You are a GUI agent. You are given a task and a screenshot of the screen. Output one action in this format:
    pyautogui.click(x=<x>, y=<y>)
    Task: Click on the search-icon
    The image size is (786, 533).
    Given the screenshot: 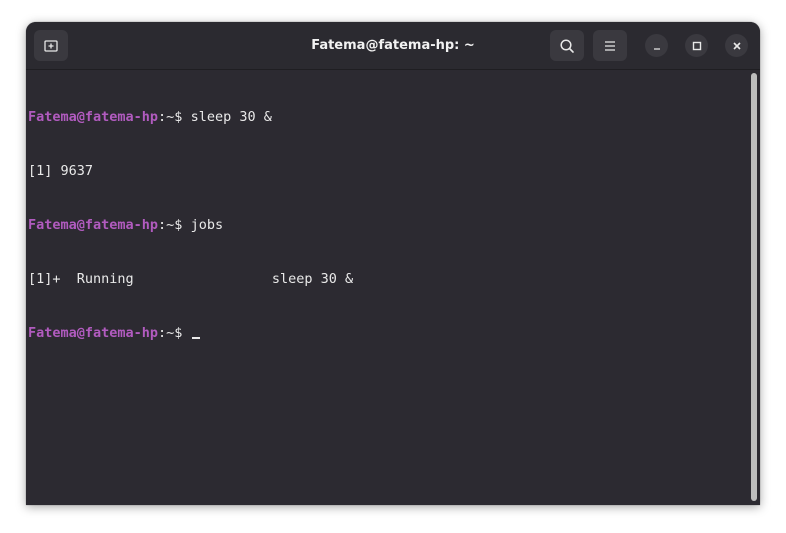 What is the action you would take?
    pyautogui.click(x=567, y=45)
    